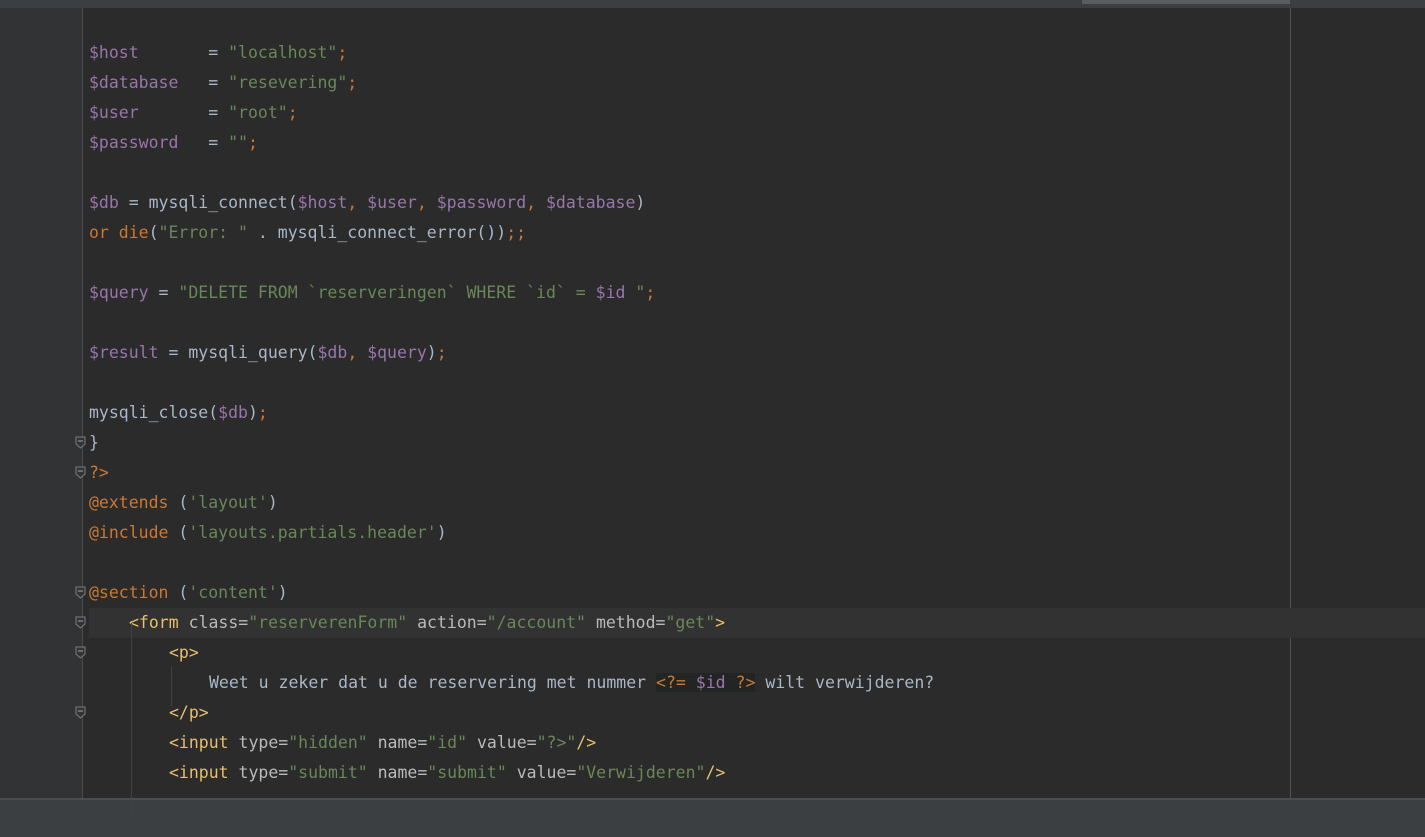 The image size is (1425, 837). What do you see at coordinates (204, 772) in the screenshot?
I see `code-token: <input` at bounding box center [204, 772].